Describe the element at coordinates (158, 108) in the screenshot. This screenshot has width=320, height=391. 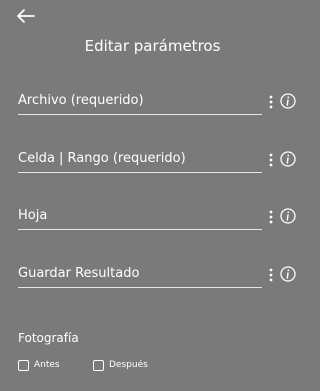
I see `field-archivo: Archivo (requerido)` at that location.